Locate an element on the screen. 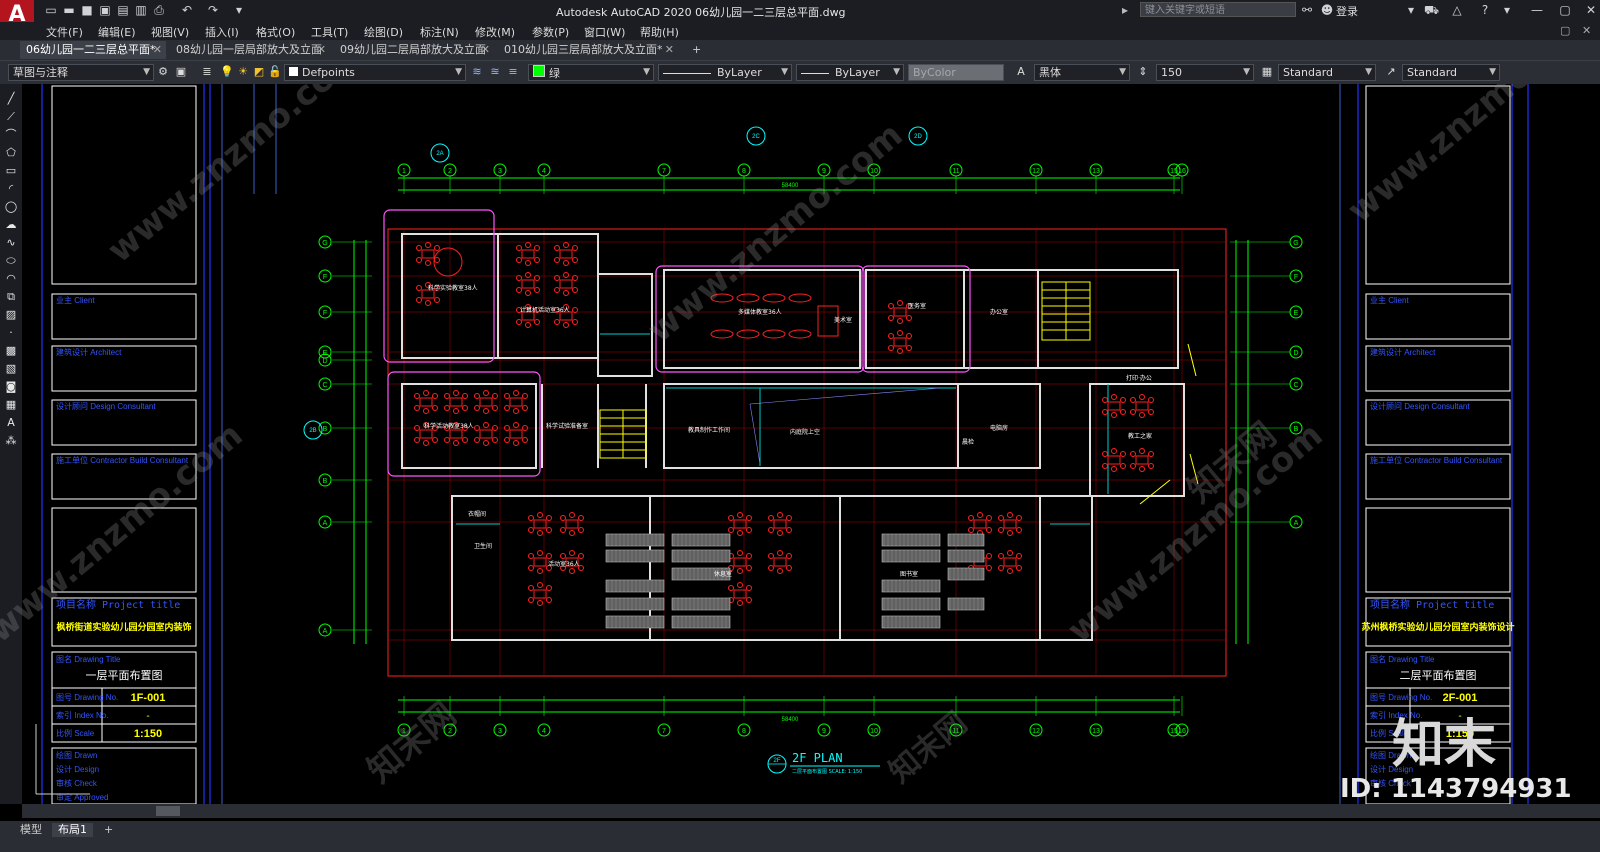 This screenshot has height=852, width=1600. menu-dimension: 标注(N) is located at coordinates (439, 32).